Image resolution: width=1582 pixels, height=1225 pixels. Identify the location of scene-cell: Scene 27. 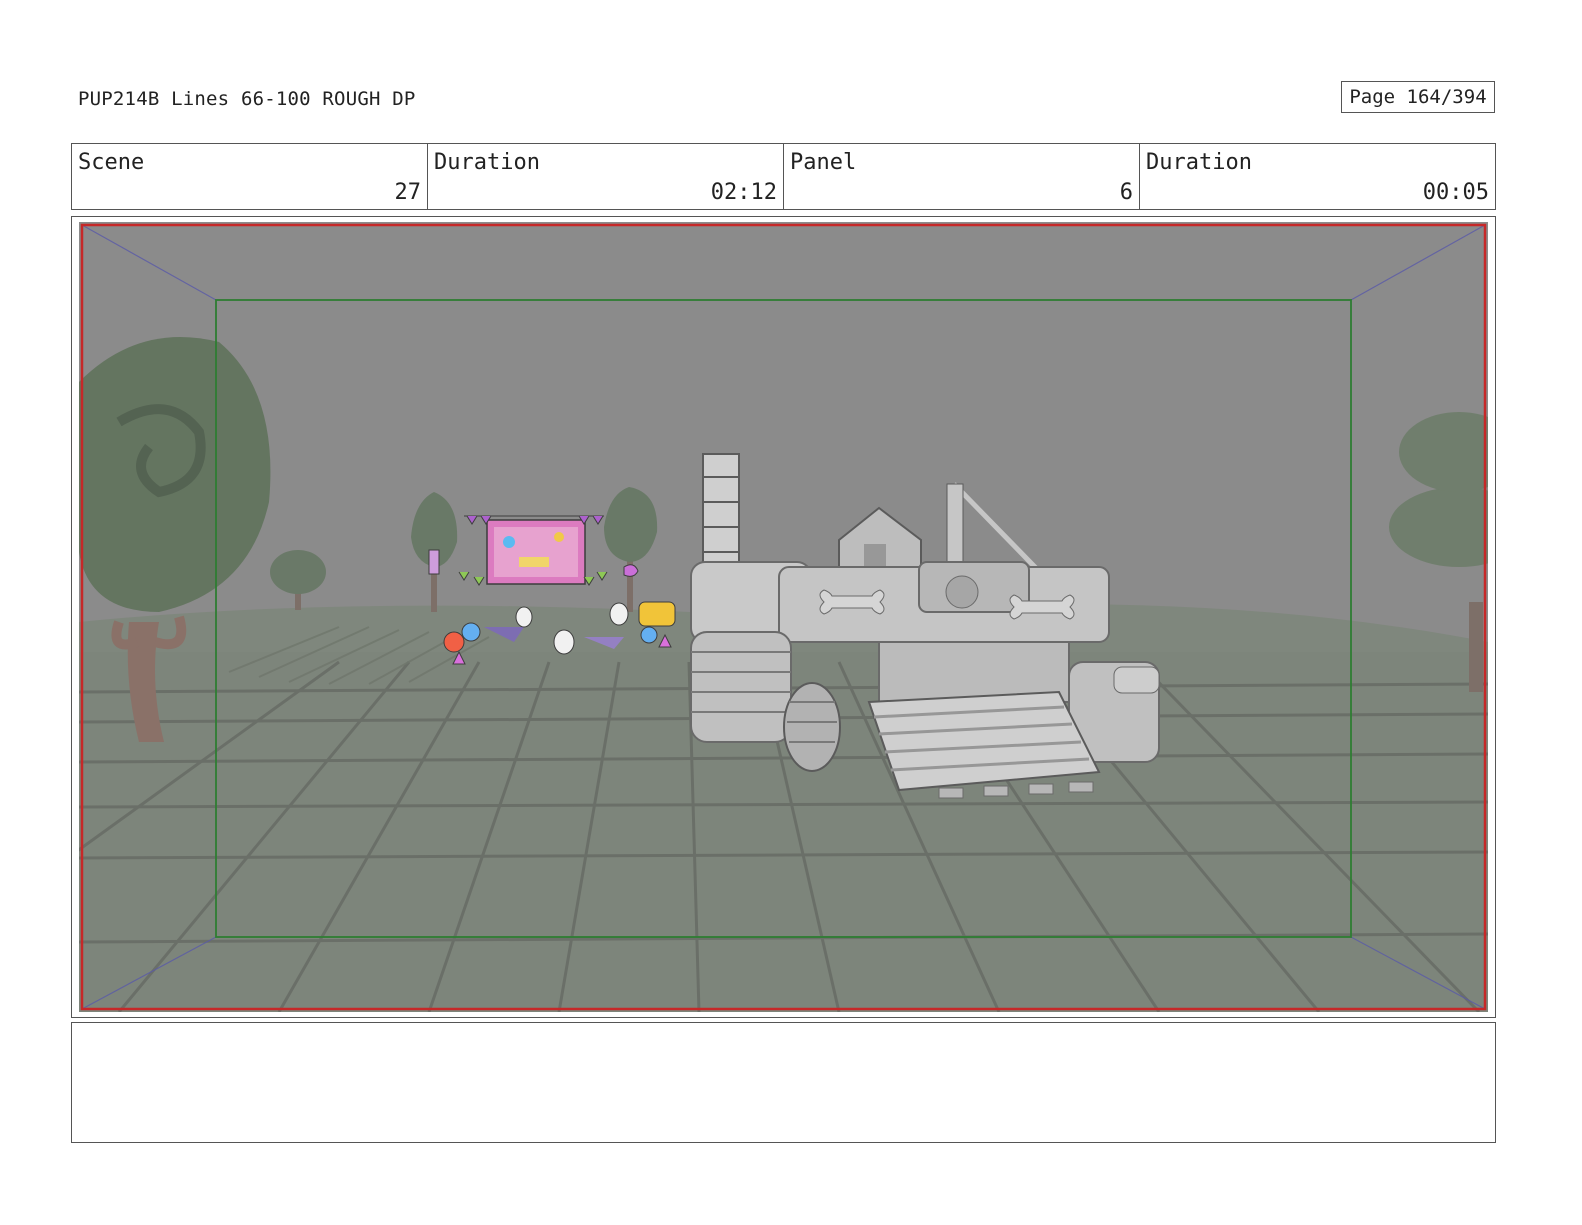
(250, 176).